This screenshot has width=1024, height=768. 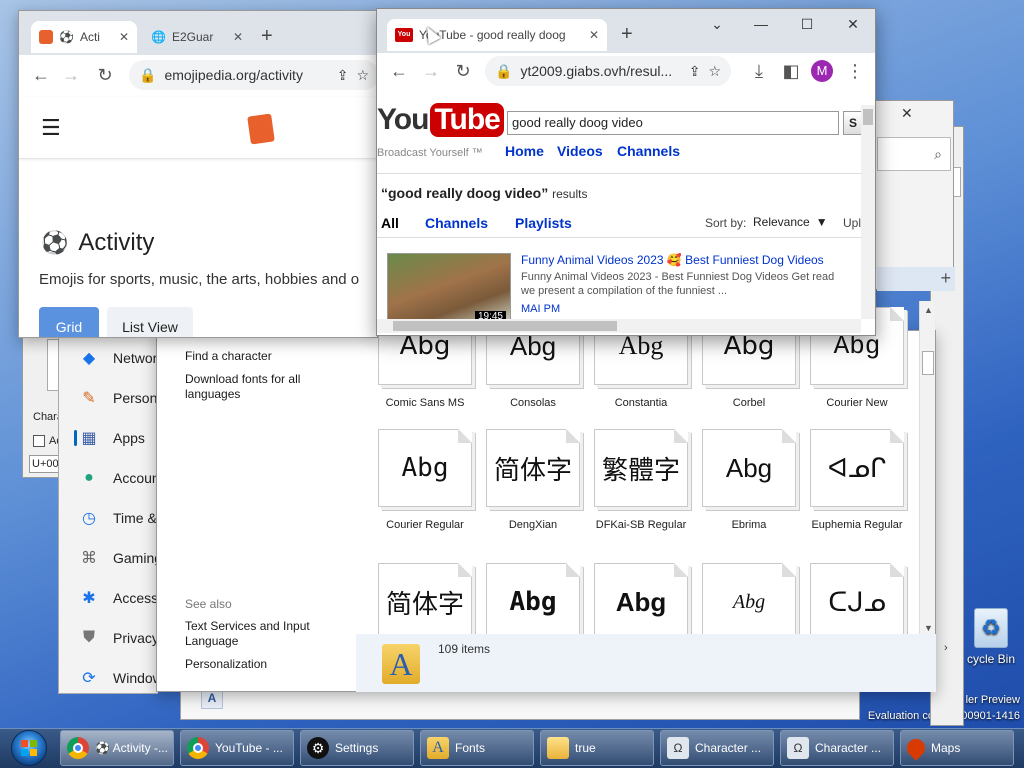 I want to click on nav-home: Home, so click(x=524, y=151).